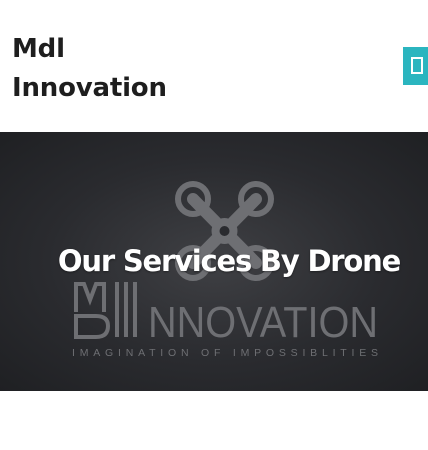  I want to click on site-title: Mdl Innovation, so click(89, 69).